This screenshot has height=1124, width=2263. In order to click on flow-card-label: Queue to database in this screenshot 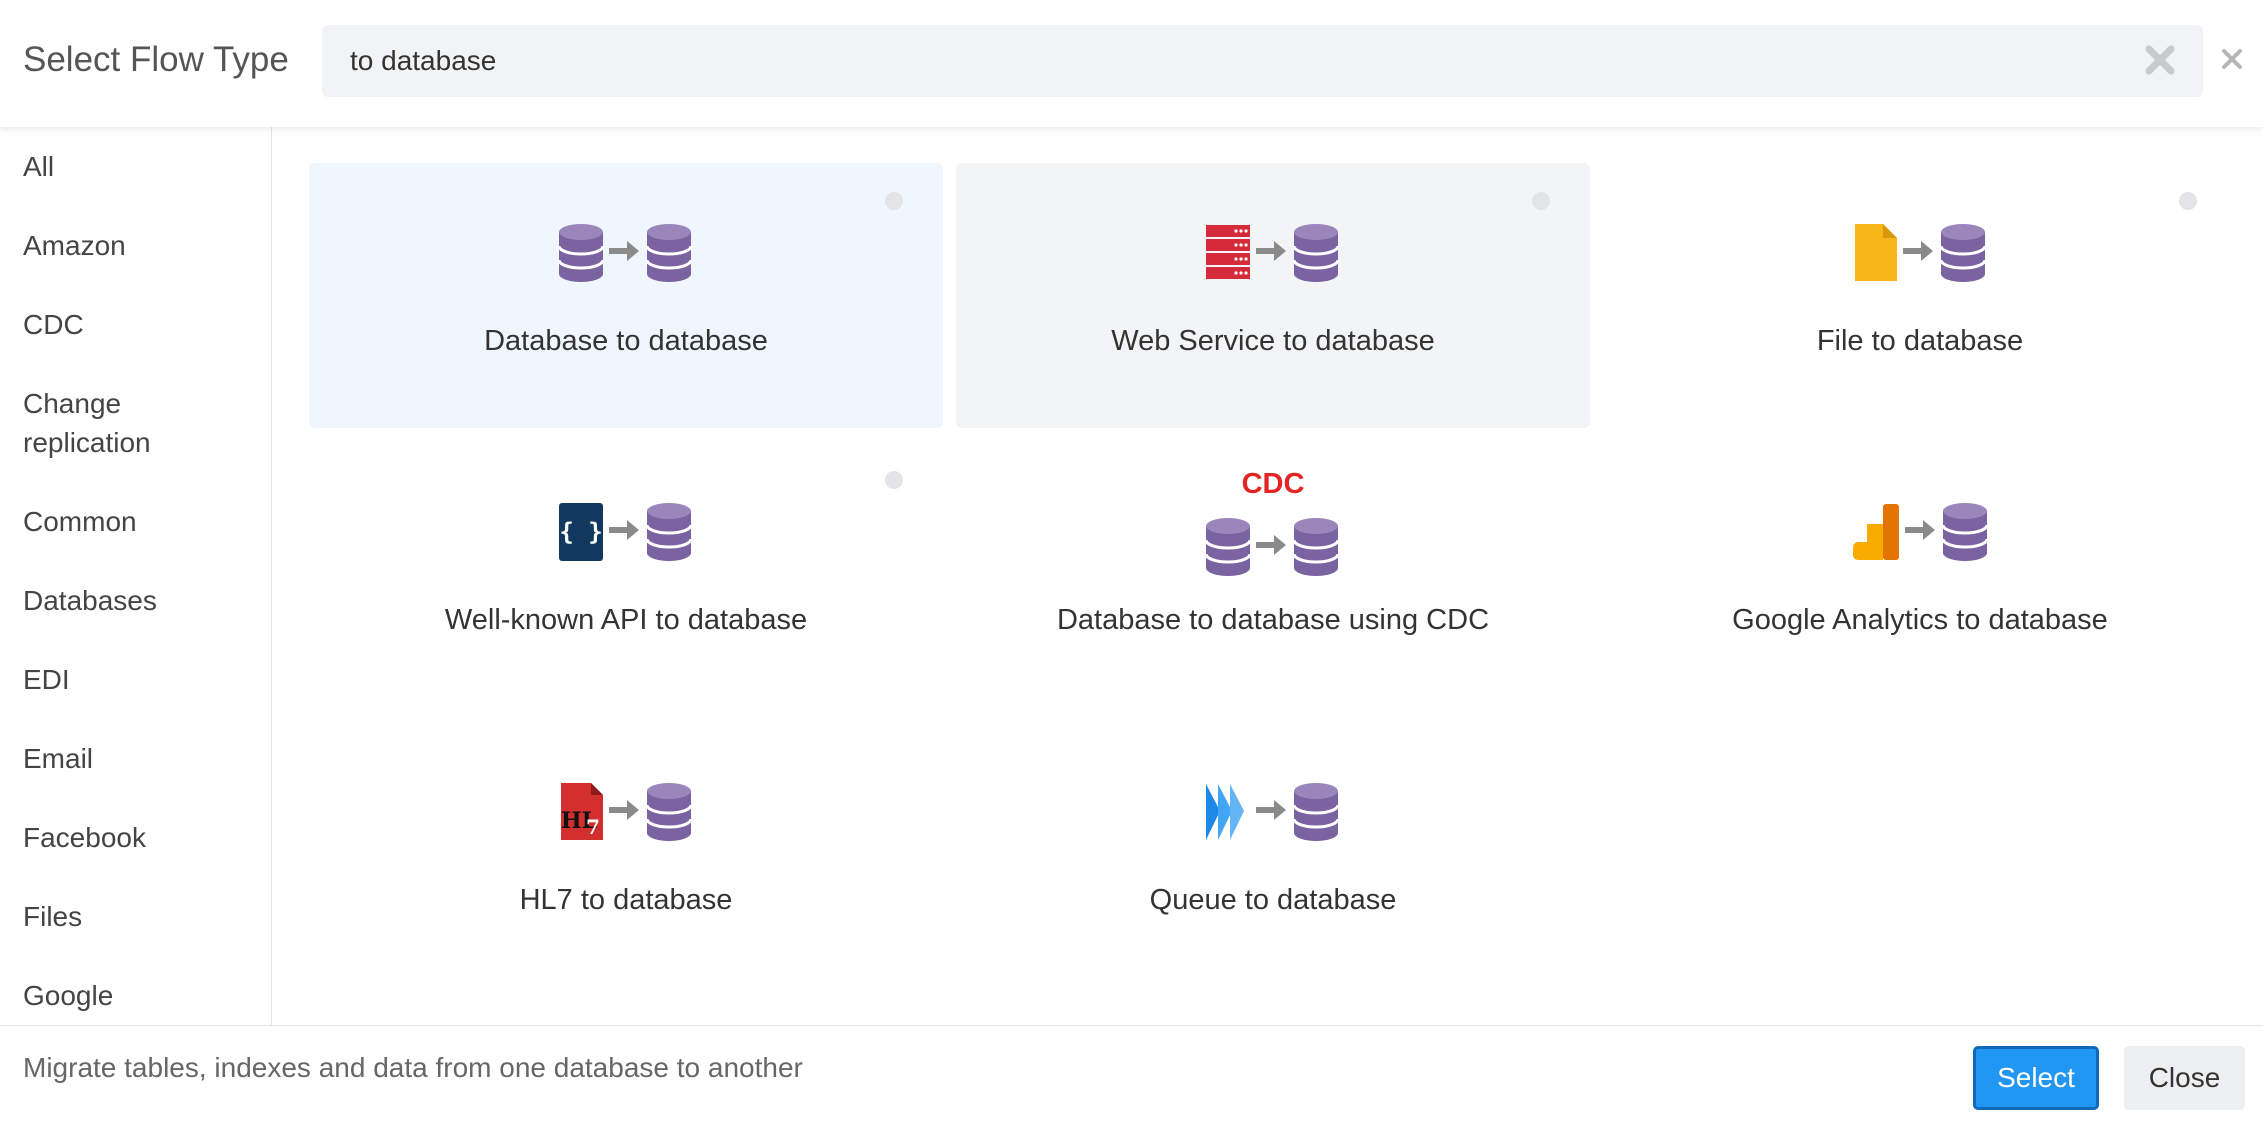, I will do `click(1273, 900)`.